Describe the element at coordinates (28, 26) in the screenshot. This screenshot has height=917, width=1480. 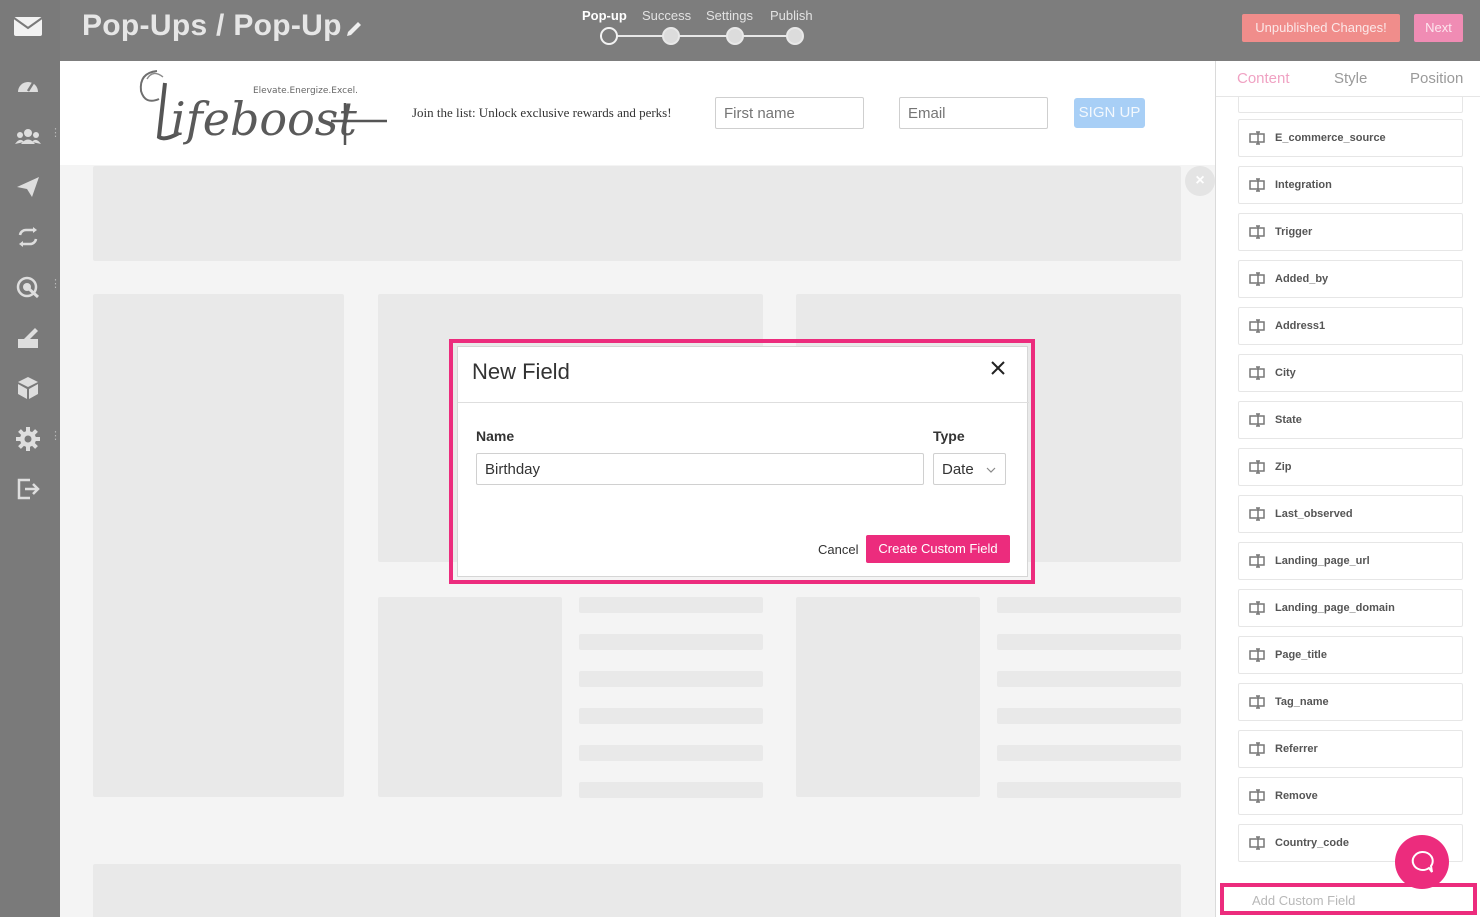
I see `mail-logo-icon` at that location.